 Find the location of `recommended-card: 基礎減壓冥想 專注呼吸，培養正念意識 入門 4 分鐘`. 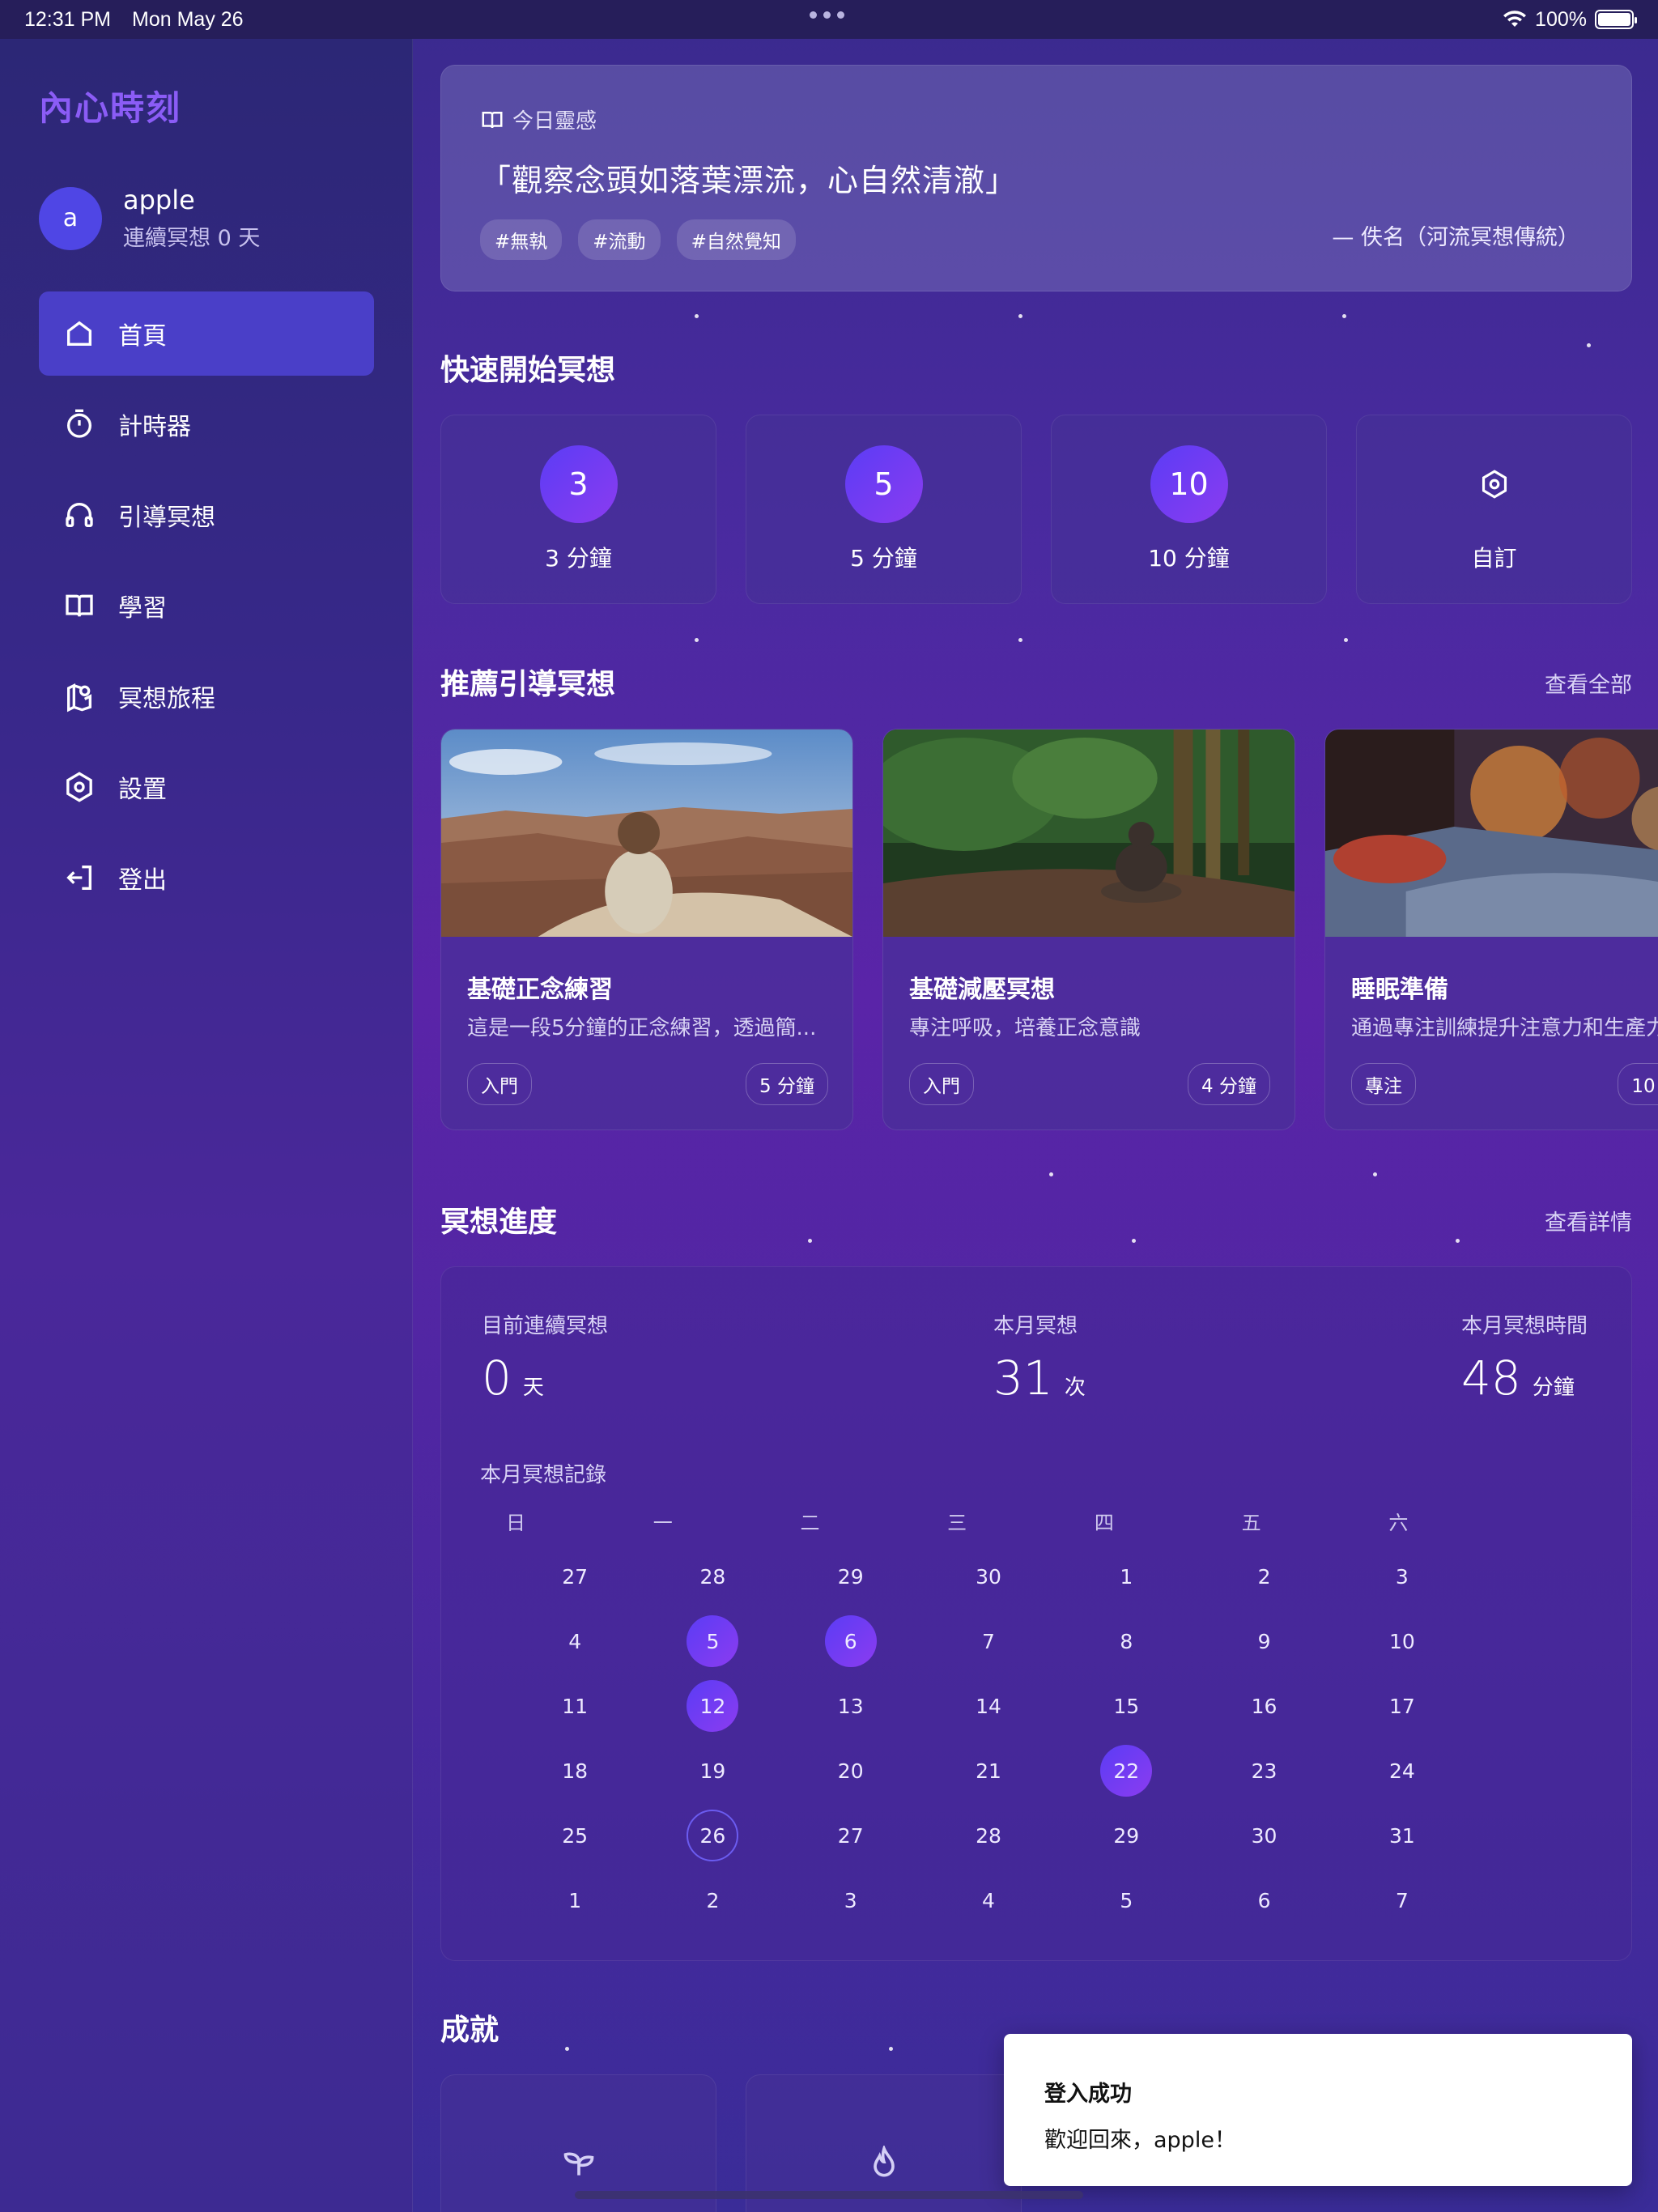

recommended-card: 基礎減壓冥想 專注呼吸，培養正念意識 入門 4 分鐘 is located at coordinates (1088, 929).